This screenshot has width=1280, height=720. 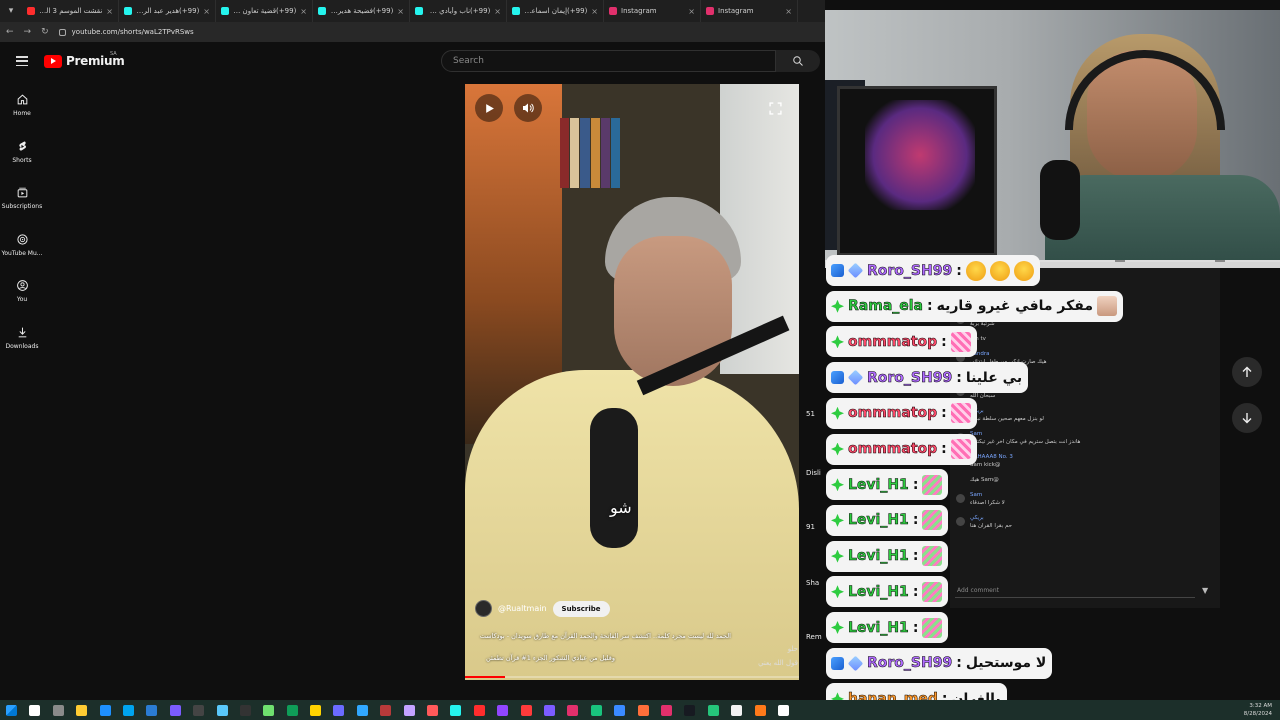 I want to click on play-button, so click(x=489, y=108).